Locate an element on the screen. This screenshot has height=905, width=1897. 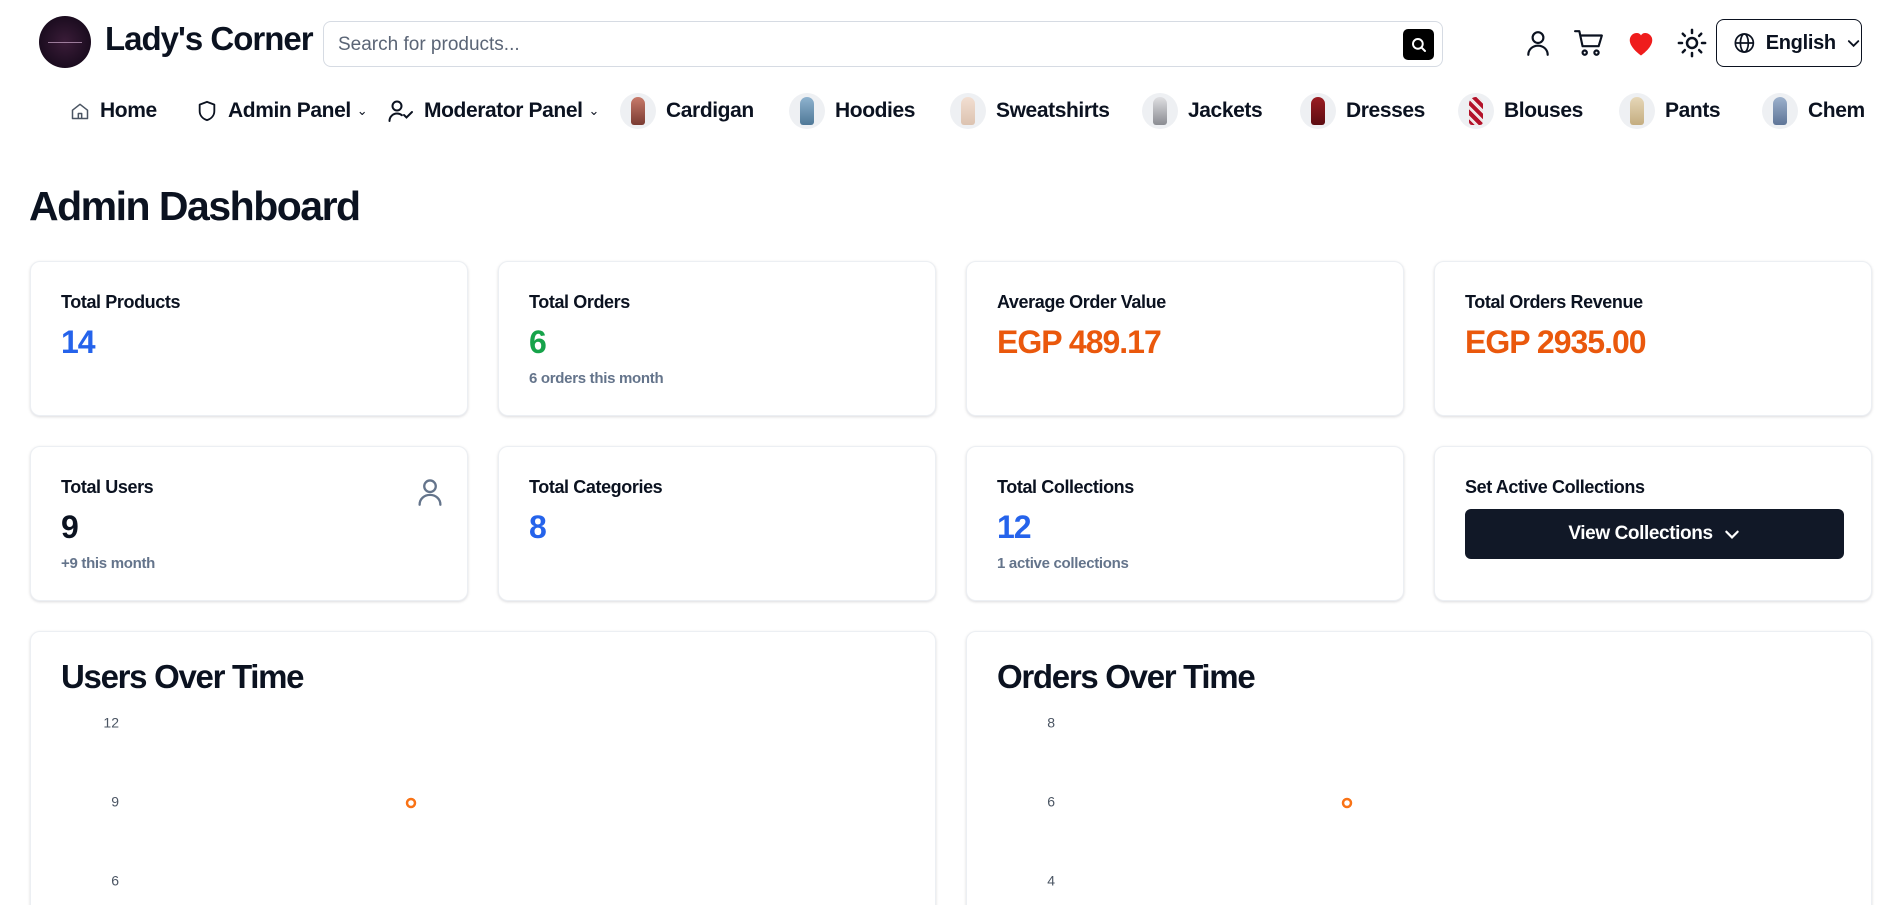
stat-card-total-products: Total Products 14 is located at coordinates (249, 338).